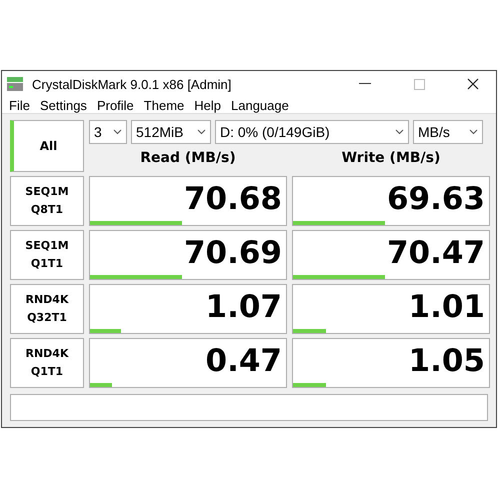 The height and width of the screenshot is (500, 500). What do you see at coordinates (47, 363) in the screenshot?
I see `test-button: RND4K Q1T1` at bounding box center [47, 363].